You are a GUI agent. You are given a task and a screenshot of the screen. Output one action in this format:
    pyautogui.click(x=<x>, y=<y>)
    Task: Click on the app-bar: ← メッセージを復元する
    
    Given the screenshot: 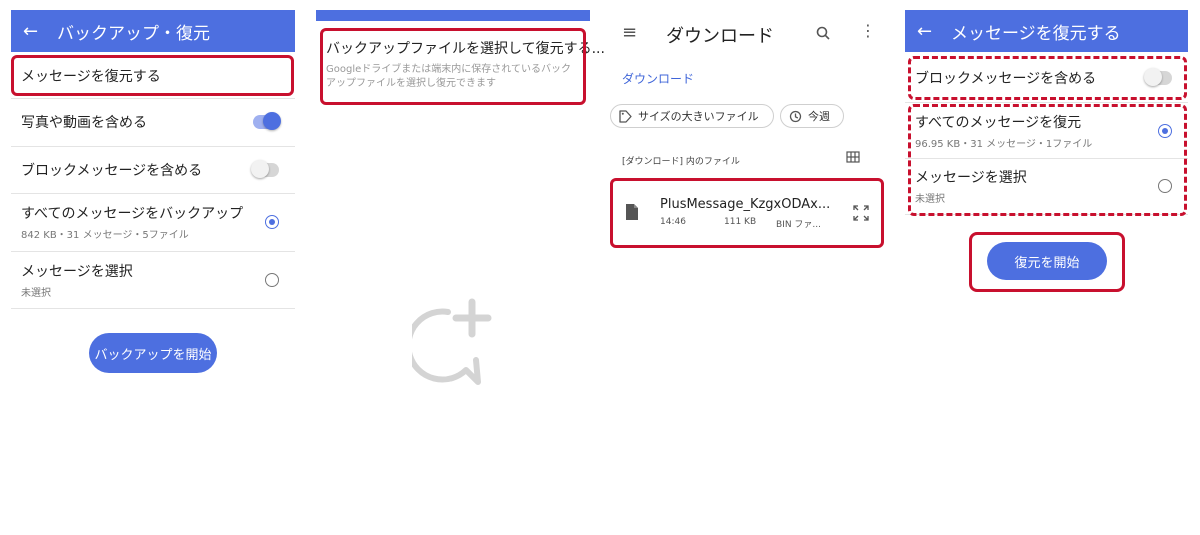 What is the action you would take?
    pyautogui.click(x=1046, y=31)
    